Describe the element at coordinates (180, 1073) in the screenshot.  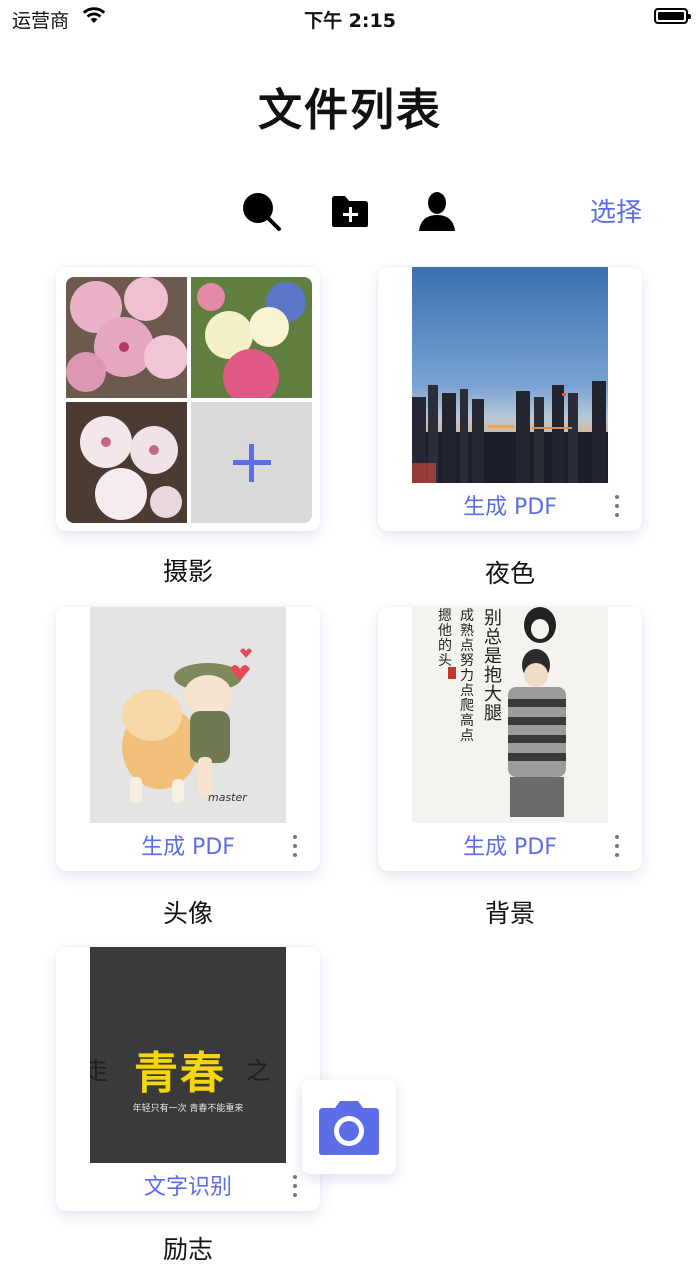
I see `youth-title: 青春` at that location.